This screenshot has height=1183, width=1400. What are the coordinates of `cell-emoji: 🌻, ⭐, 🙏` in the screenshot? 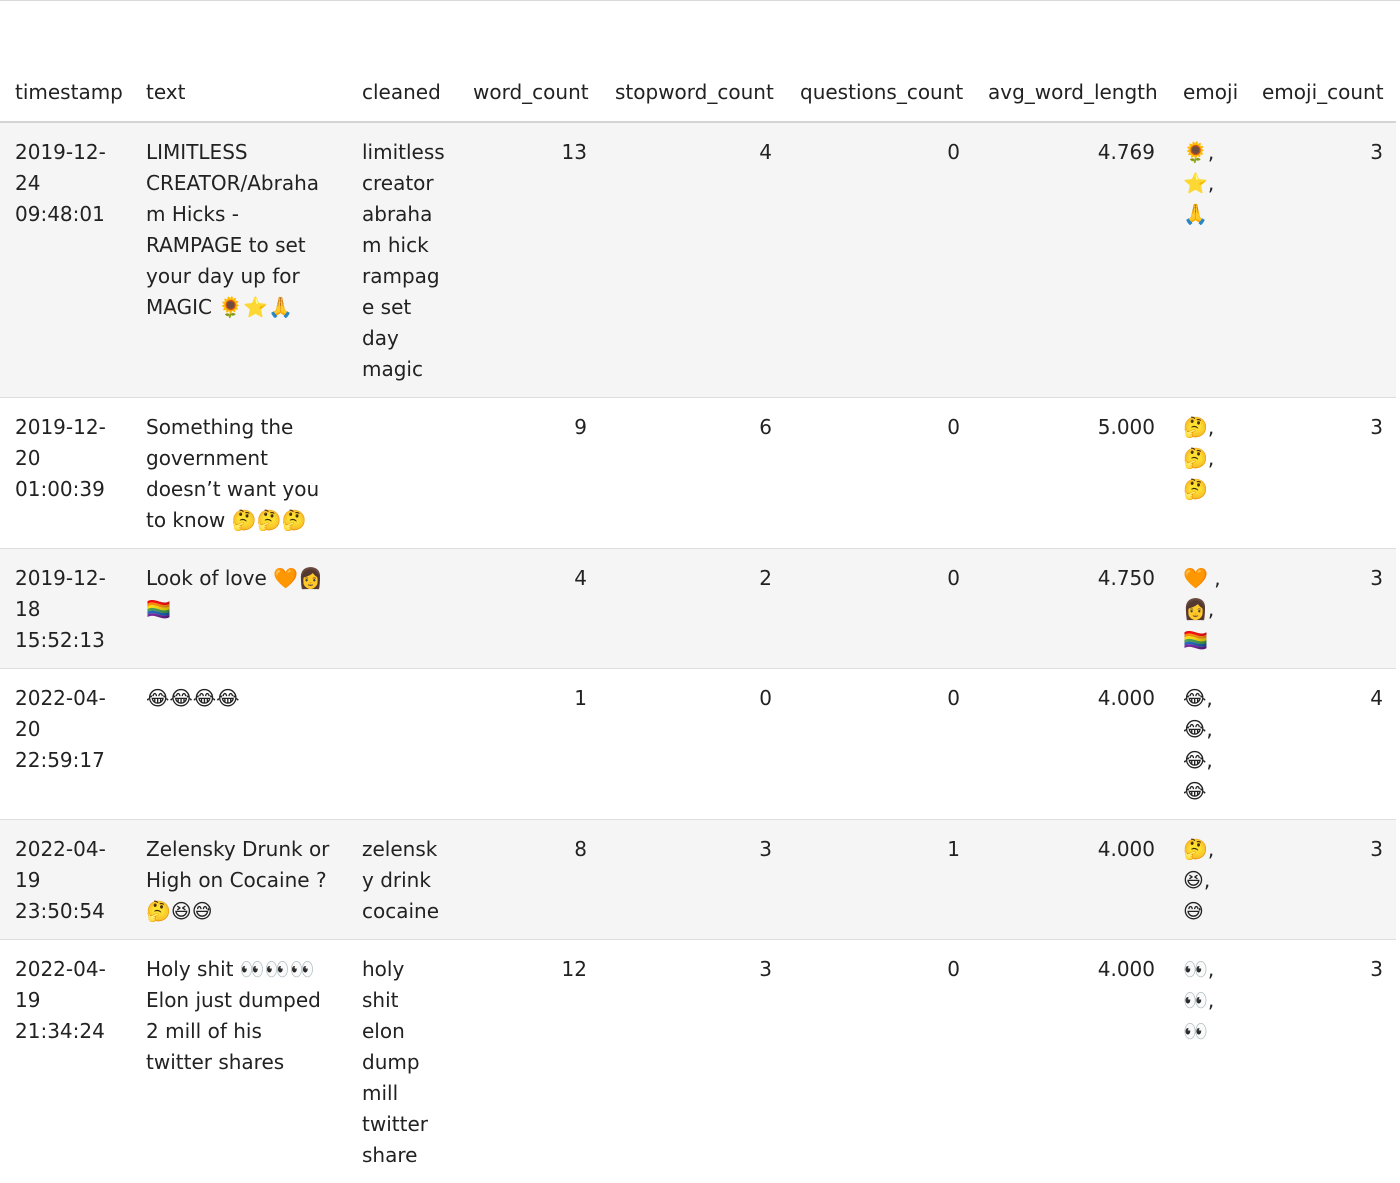 It's located at (1207, 260).